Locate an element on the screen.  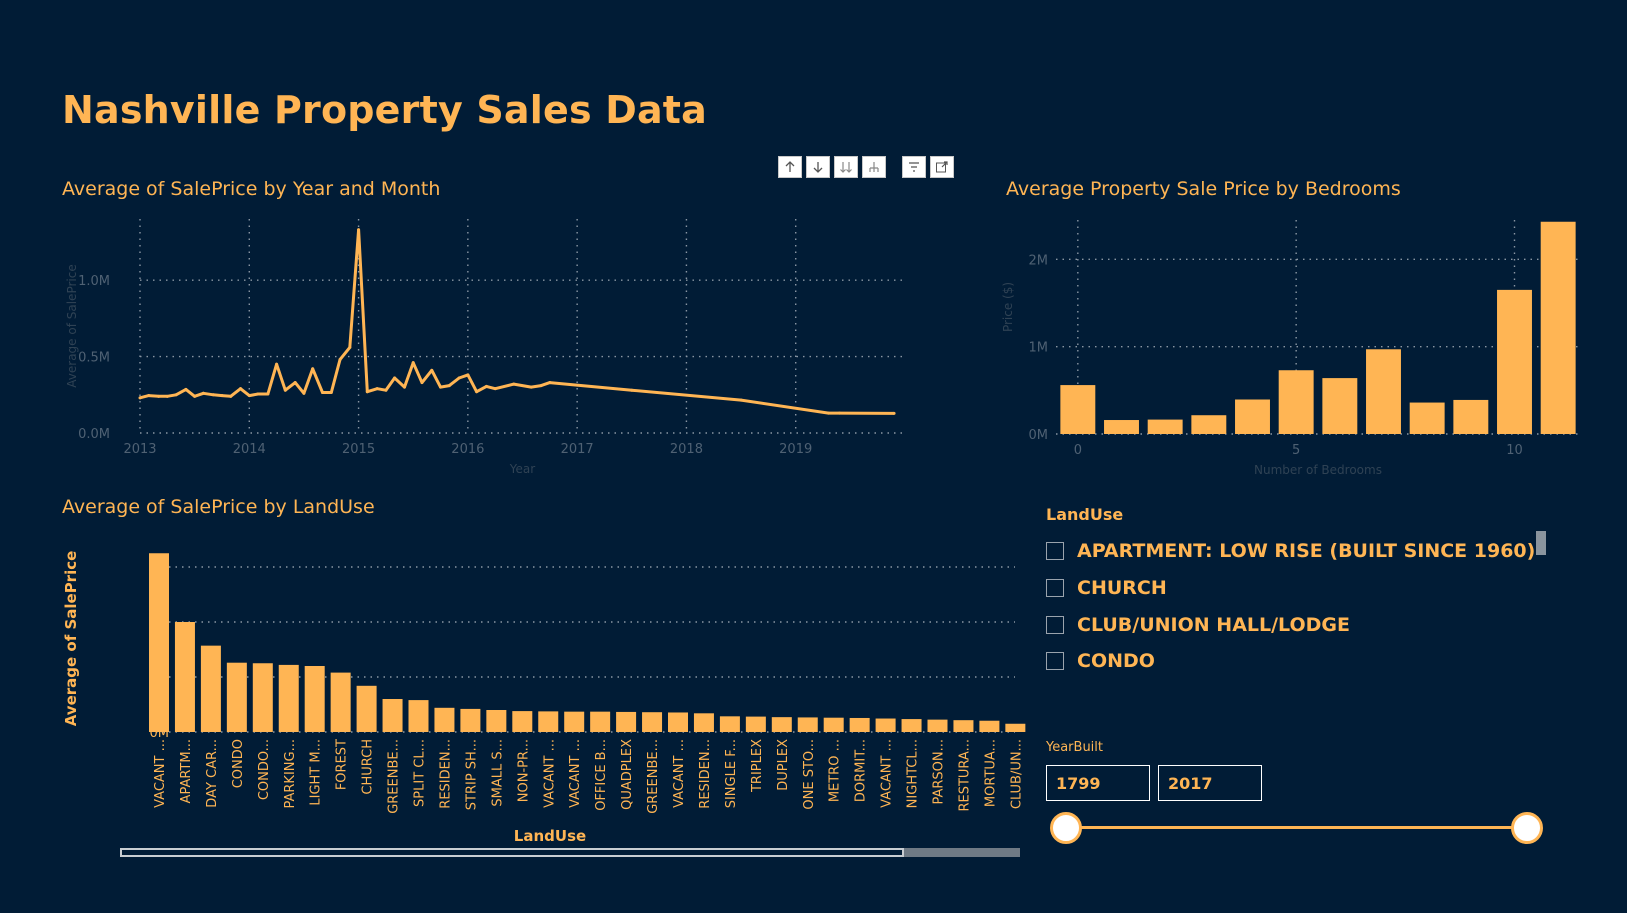
line-chart-title: Average of SalePrice by Year and Month is located at coordinates (251, 189).